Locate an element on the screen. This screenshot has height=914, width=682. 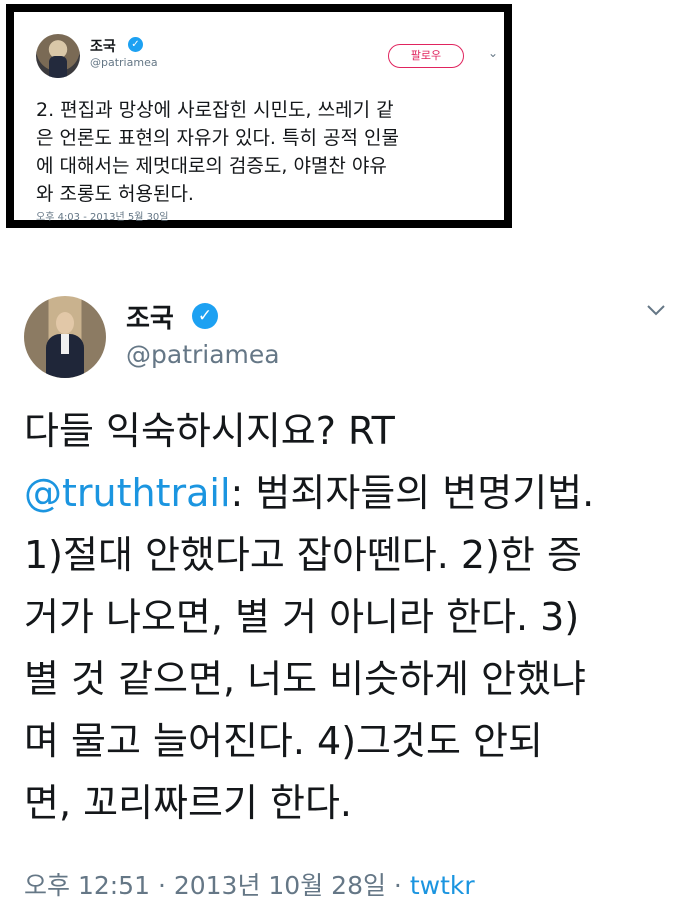
tweet-source-link: twtkr is located at coordinates (442, 885).